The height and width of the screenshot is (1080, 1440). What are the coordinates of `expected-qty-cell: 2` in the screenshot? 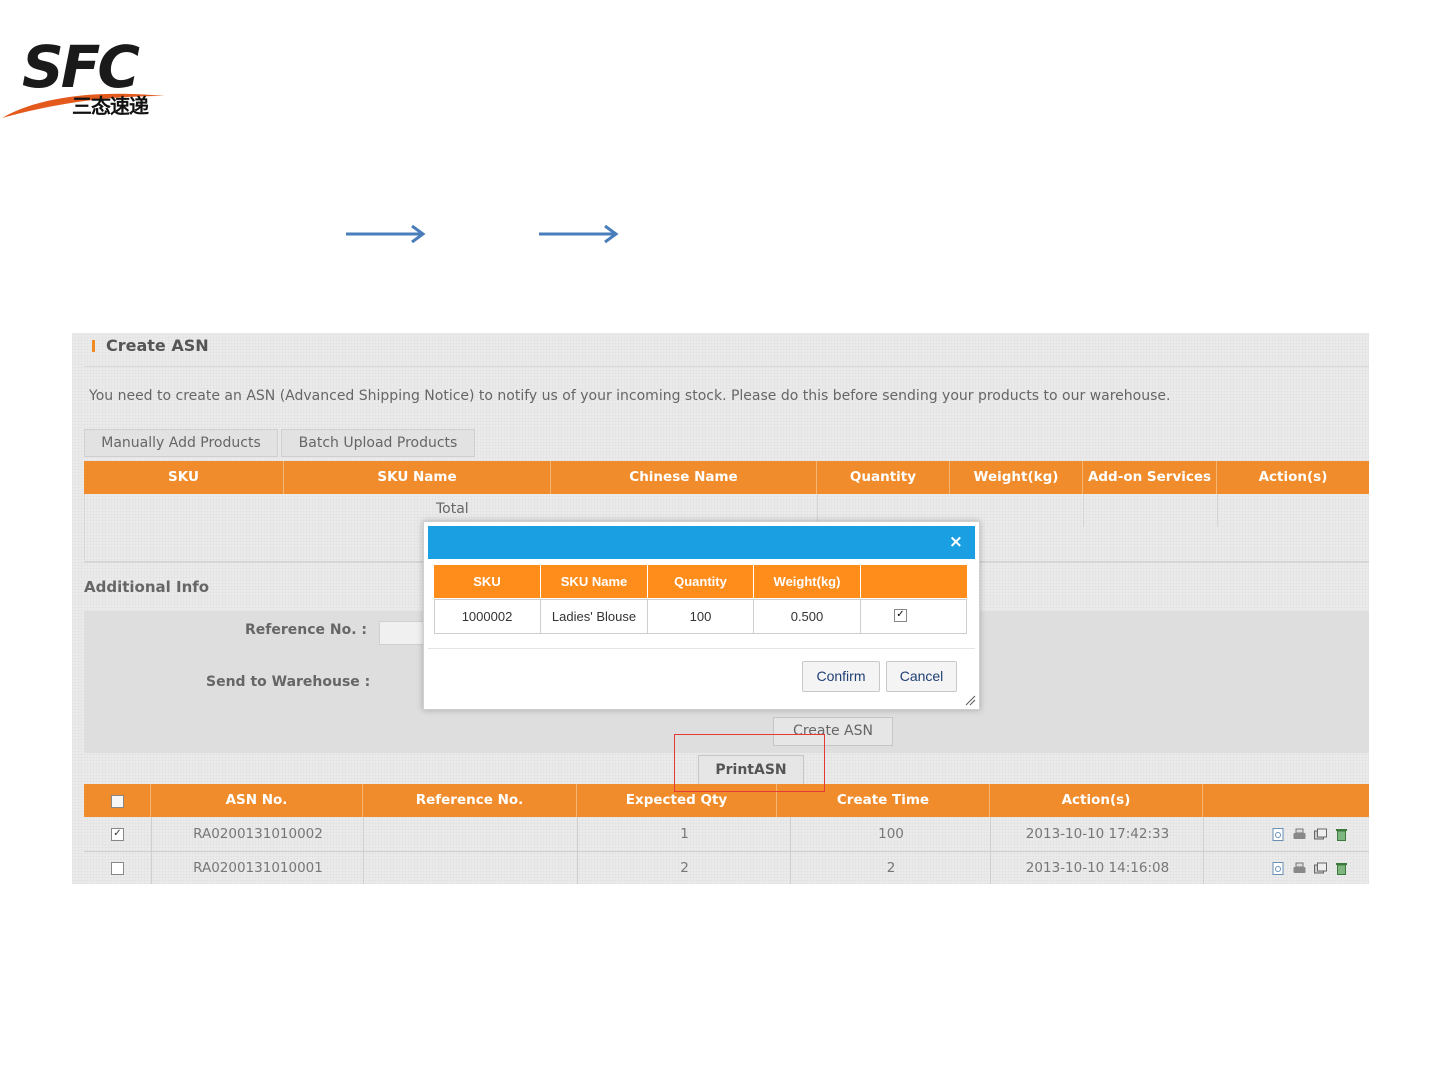 It's located at (684, 867).